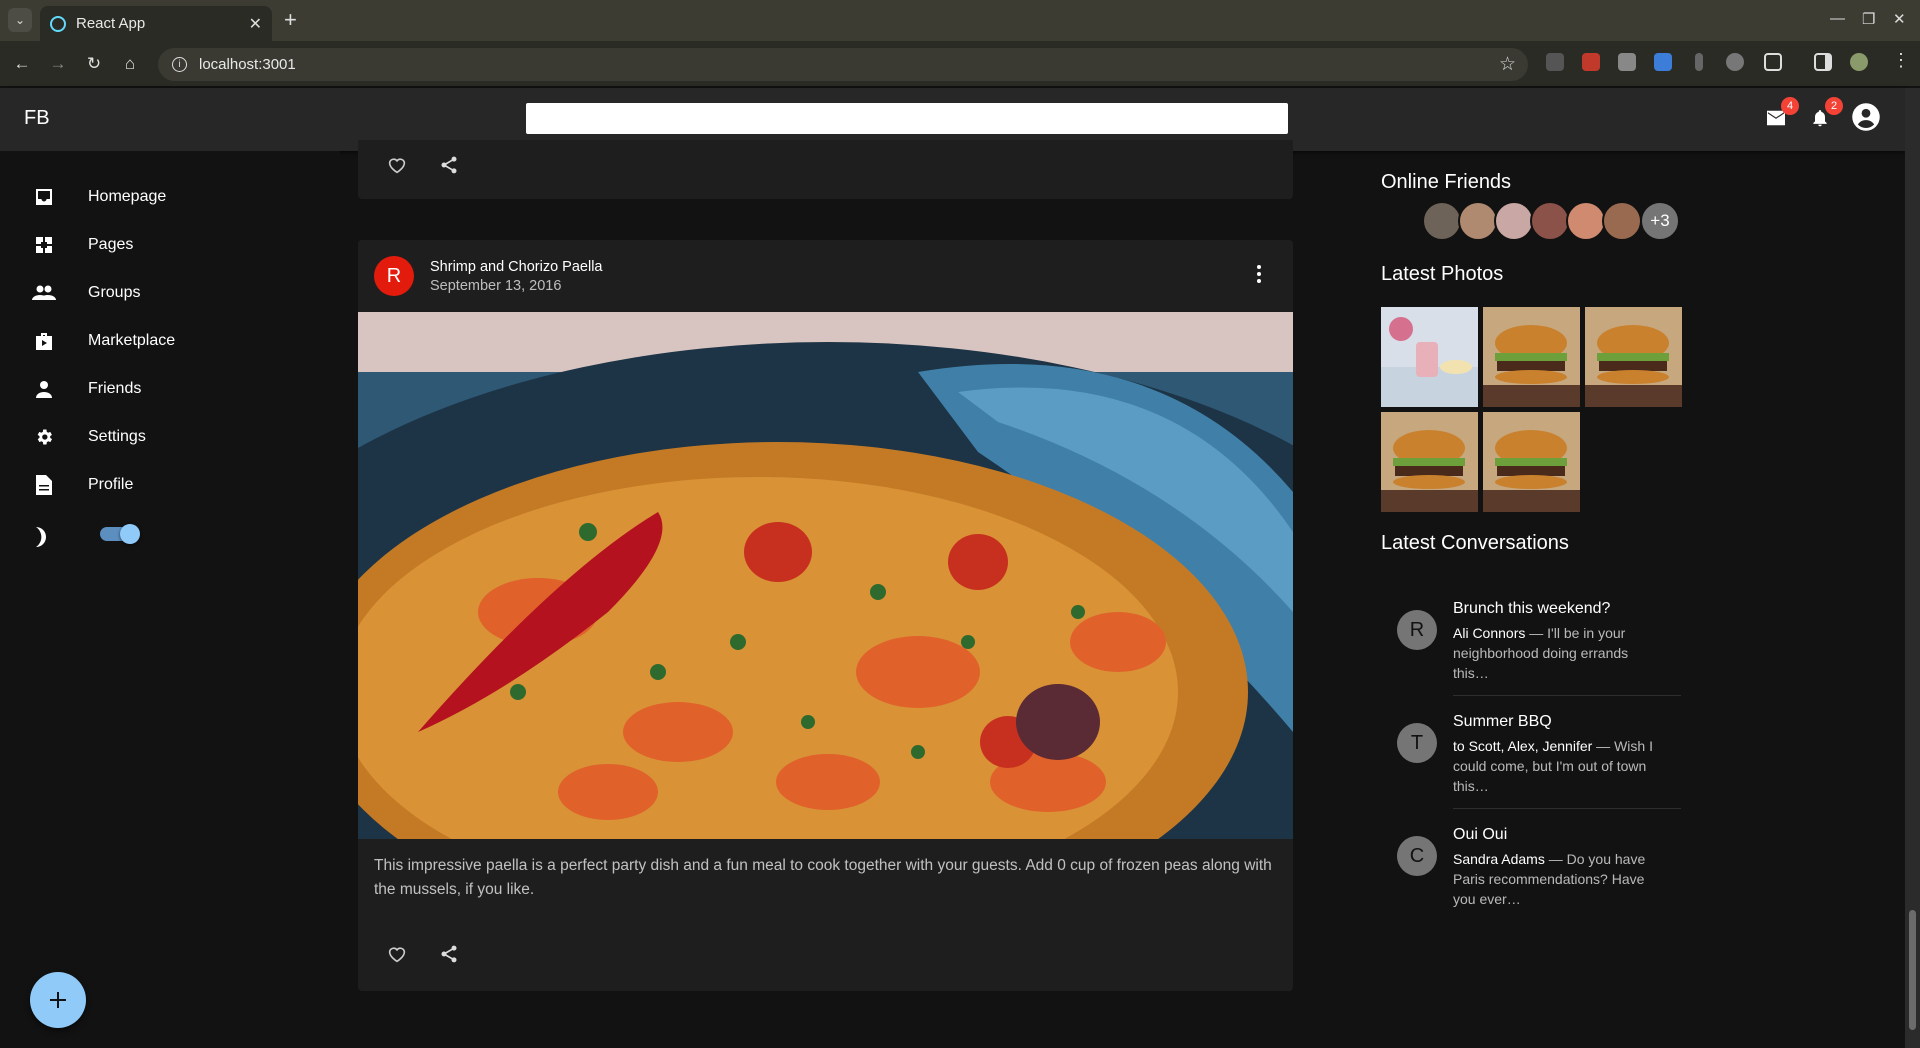 The height and width of the screenshot is (1048, 1920). Describe the element at coordinates (111, 244) in the screenshot. I see `sidebar-item-label: Pages` at that location.